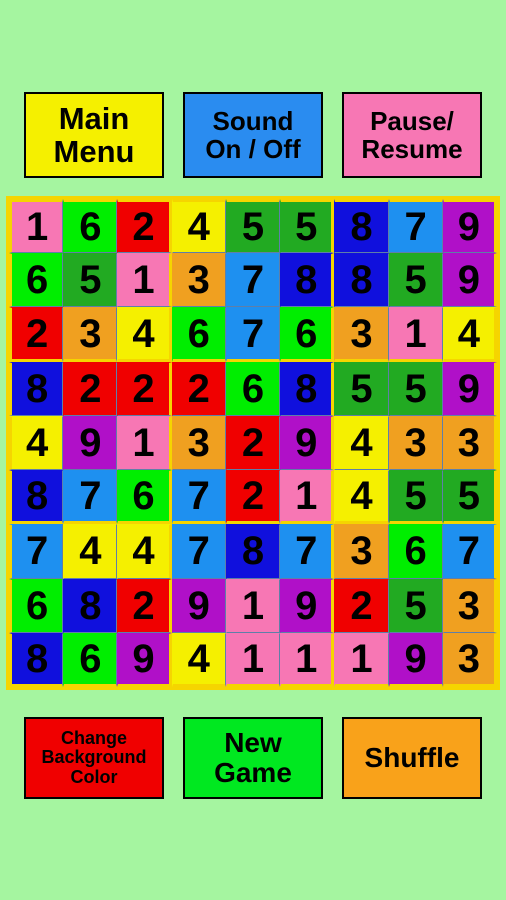  What do you see at coordinates (361, 334) in the screenshot?
I see `grid-cell-r3c7: 3` at bounding box center [361, 334].